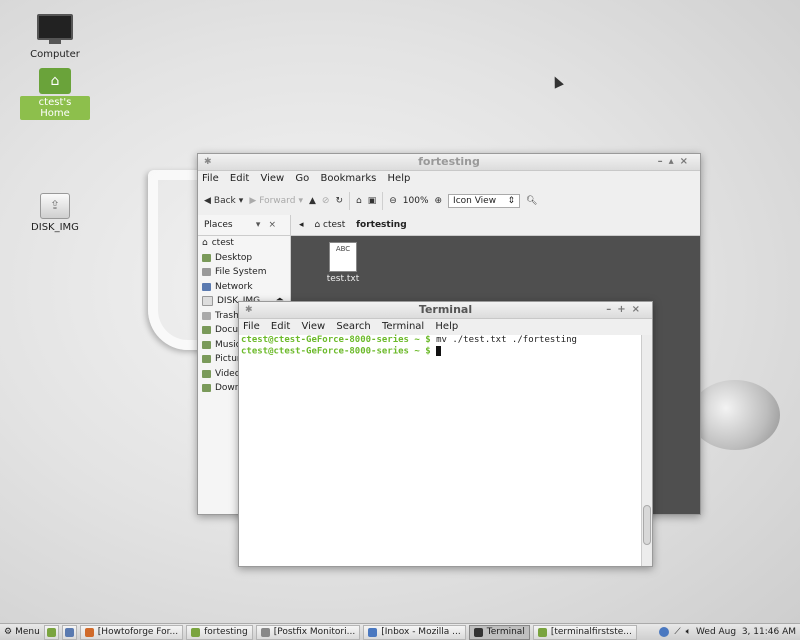 The image size is (800, 640). Describe the element at coordinates (449, 162) in the screenshot. I see `file-manager-titlebar: ✱ fortesting –▴×` at that location.